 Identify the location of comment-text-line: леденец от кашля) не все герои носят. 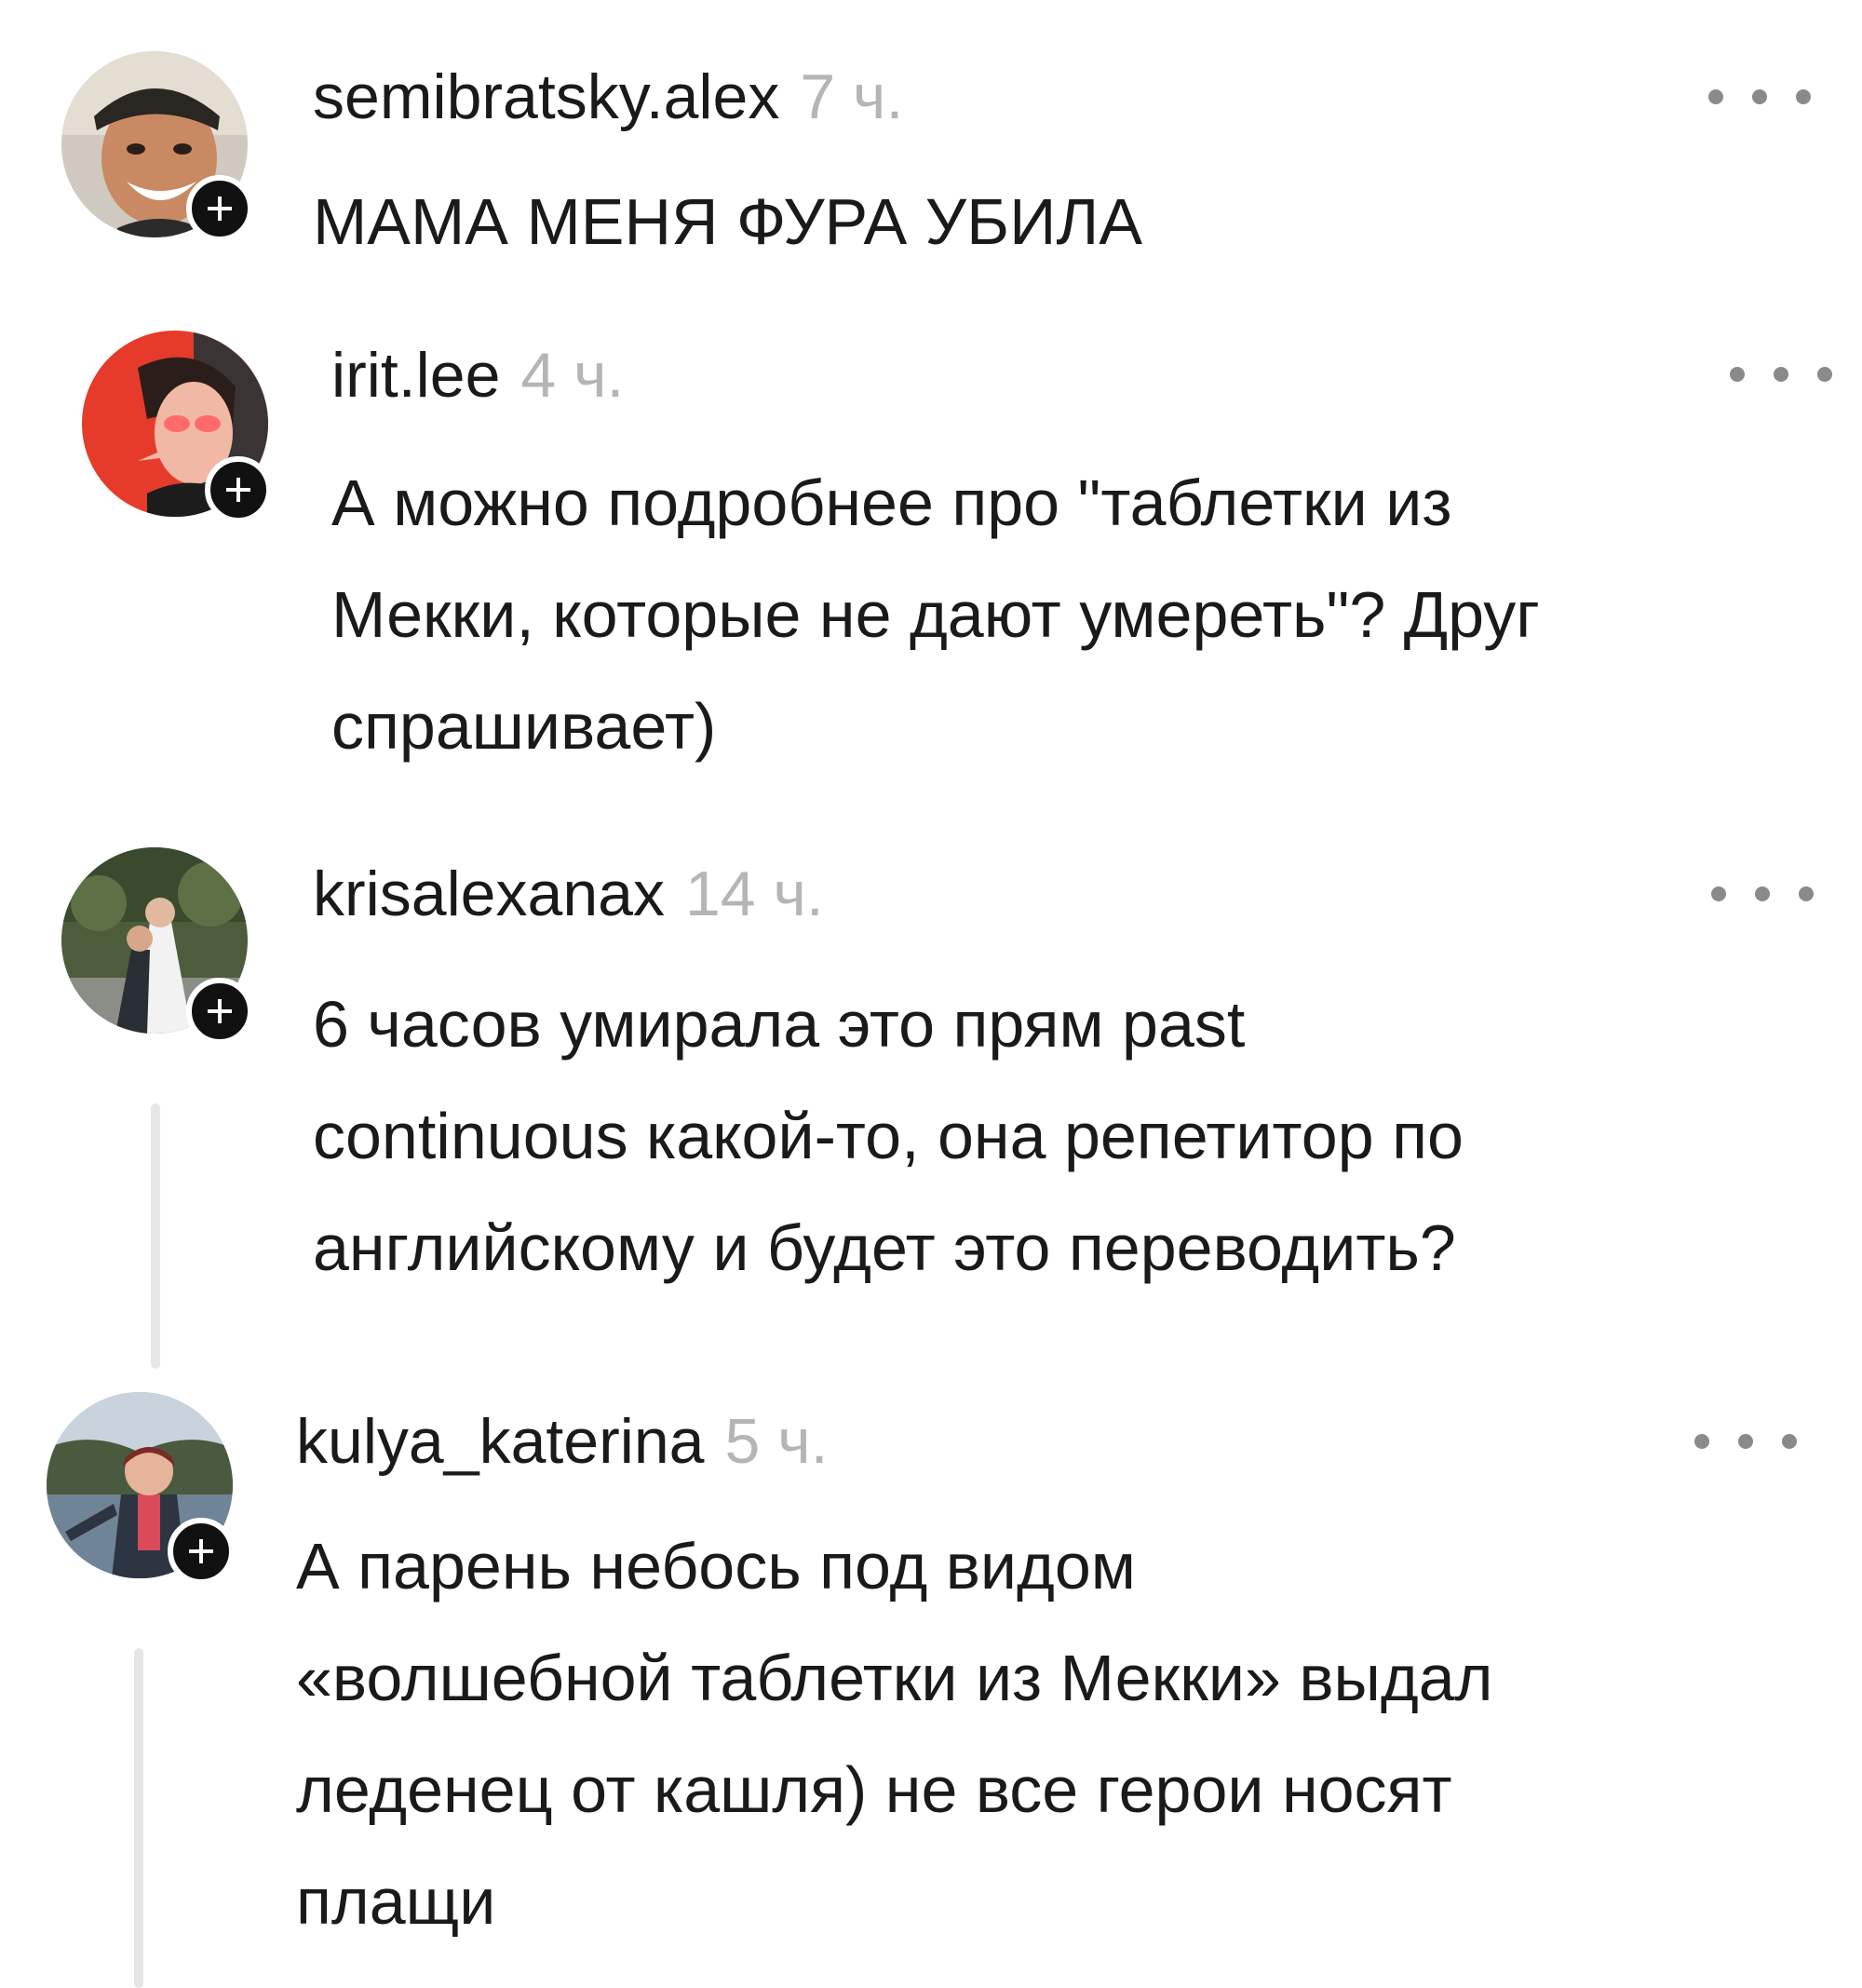
(874, 1789).